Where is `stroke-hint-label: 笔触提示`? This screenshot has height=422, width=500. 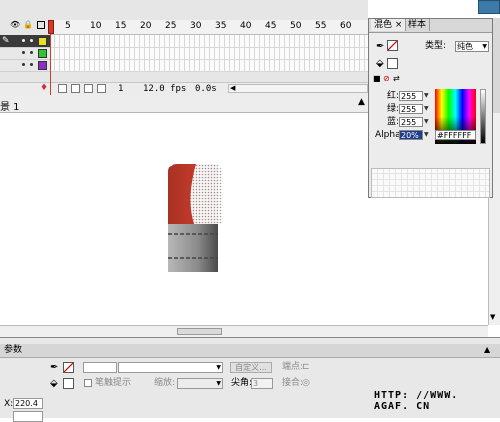
stroke-hint-label: 笔触提示 is located at coordinates (113, 383).